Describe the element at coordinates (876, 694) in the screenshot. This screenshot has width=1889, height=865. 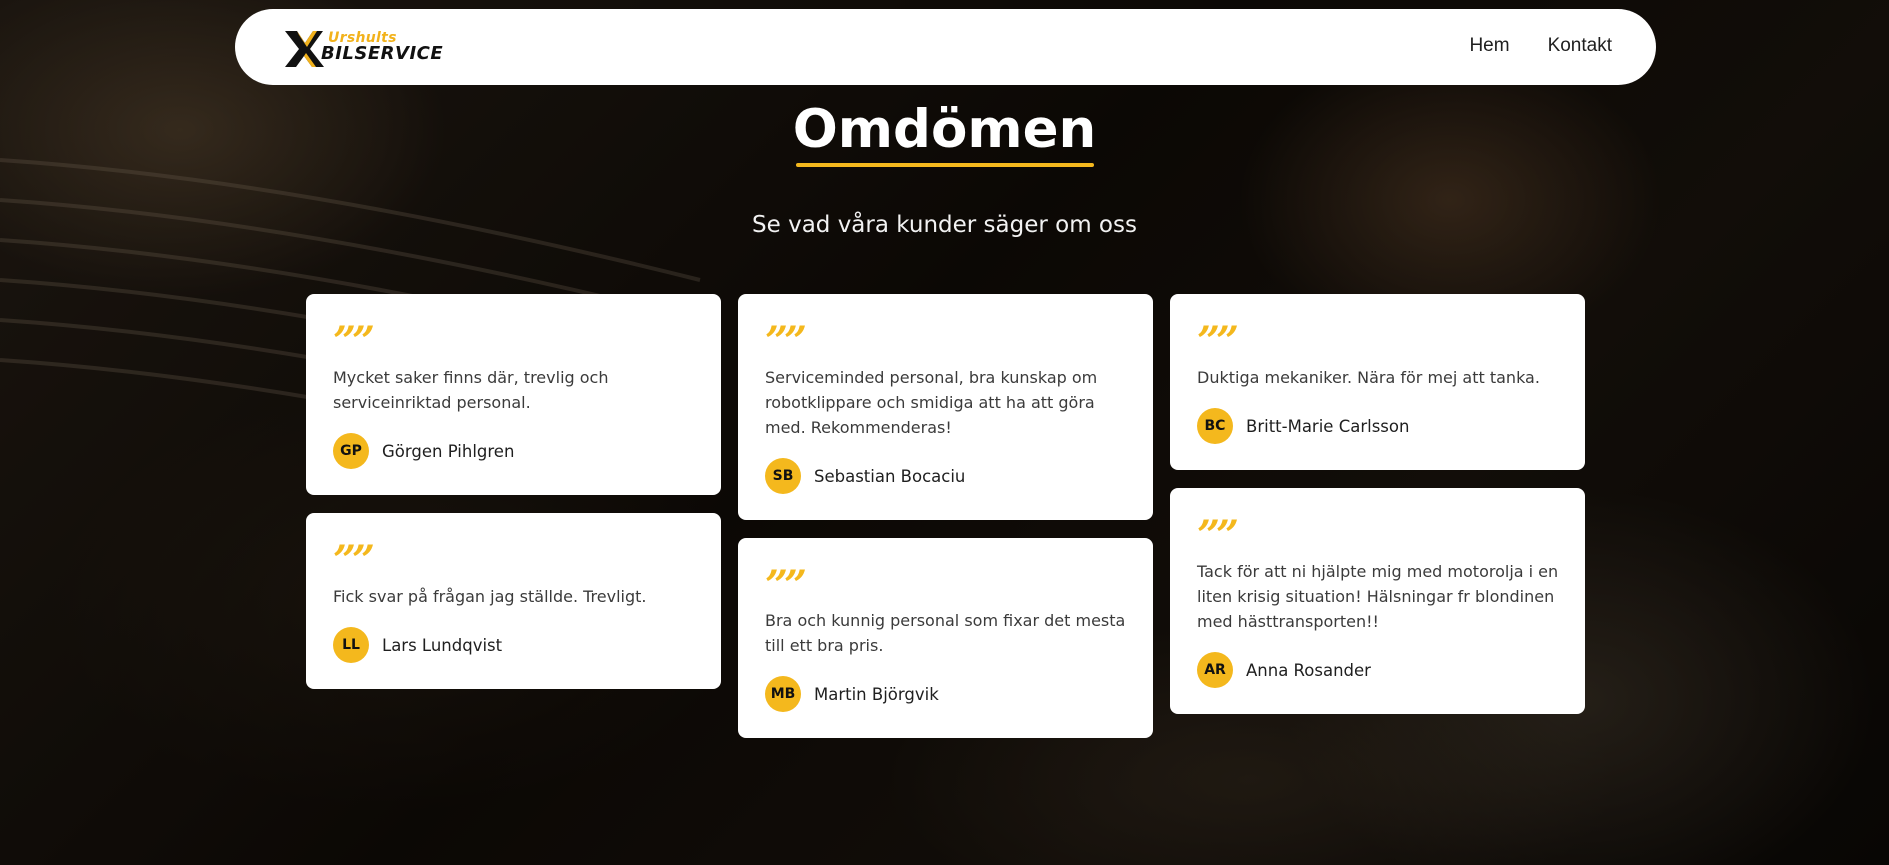
I see `author-name: Martin Björgvik` at that location.